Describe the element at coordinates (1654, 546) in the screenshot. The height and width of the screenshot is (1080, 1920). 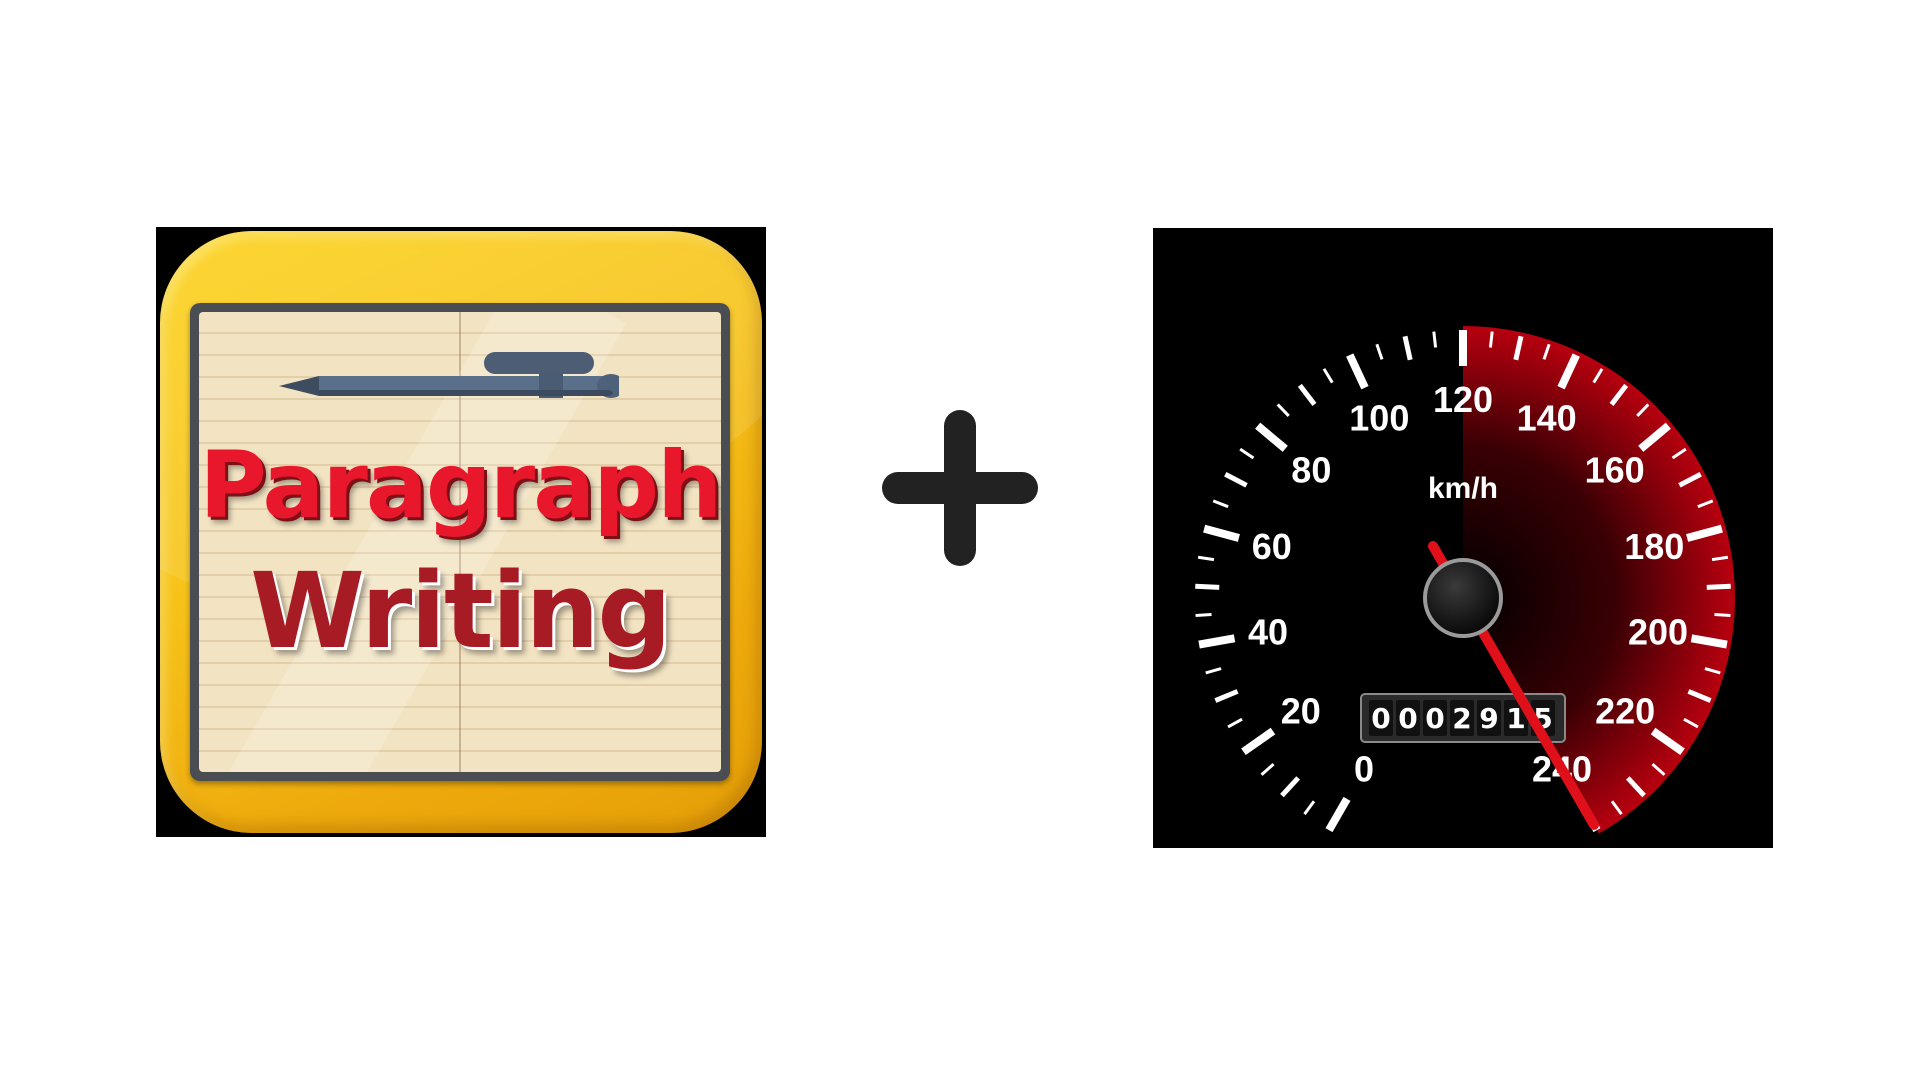
I see `gauge-scale-label: 180` at that location.